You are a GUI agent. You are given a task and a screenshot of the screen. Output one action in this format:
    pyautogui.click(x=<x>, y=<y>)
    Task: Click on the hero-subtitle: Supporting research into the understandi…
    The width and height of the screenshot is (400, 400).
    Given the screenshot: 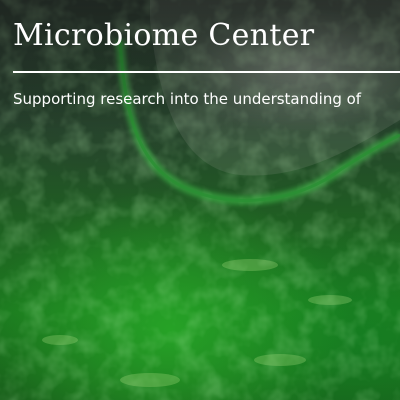 What is the action you would take?
    pyautogui.click(x=187, y=99)
    